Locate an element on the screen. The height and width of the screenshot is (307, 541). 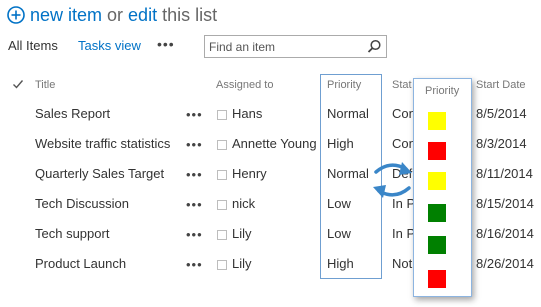
swap-arrows-icon is located at coordinates (392, 180).